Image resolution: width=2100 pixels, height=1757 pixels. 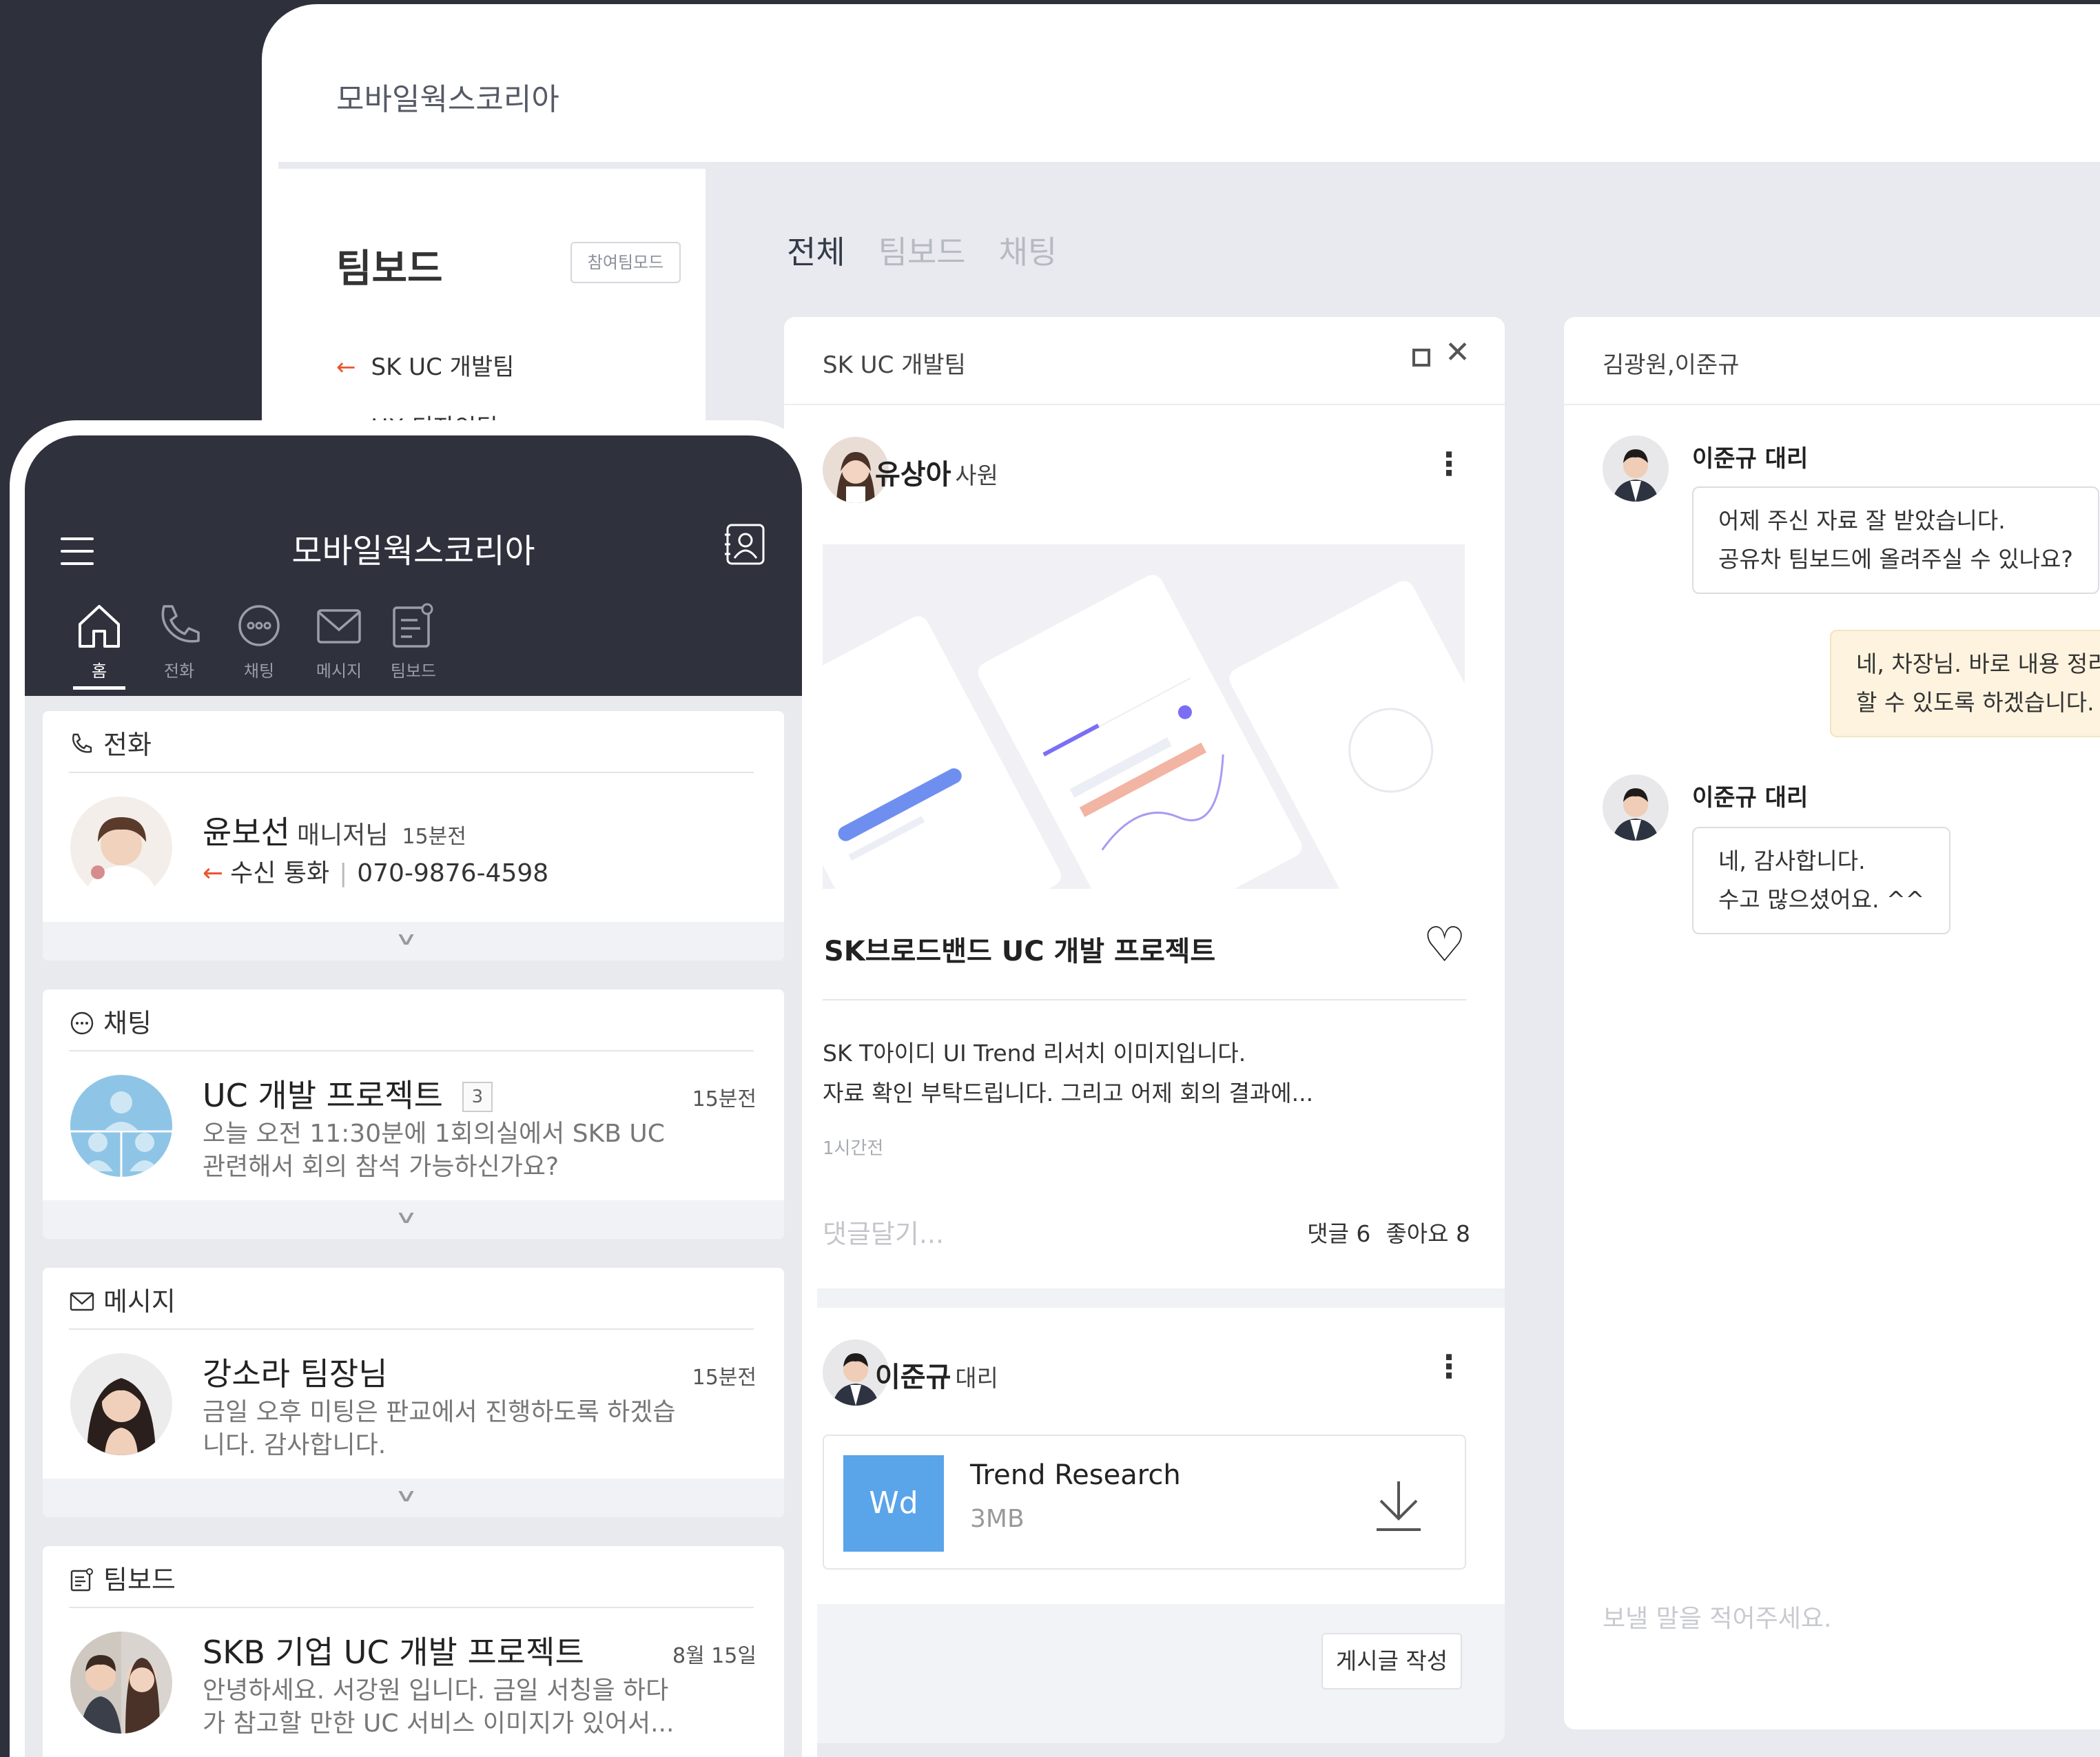 I want to click on like-count: 좋아요 8, so click(x=1428, y=1233).